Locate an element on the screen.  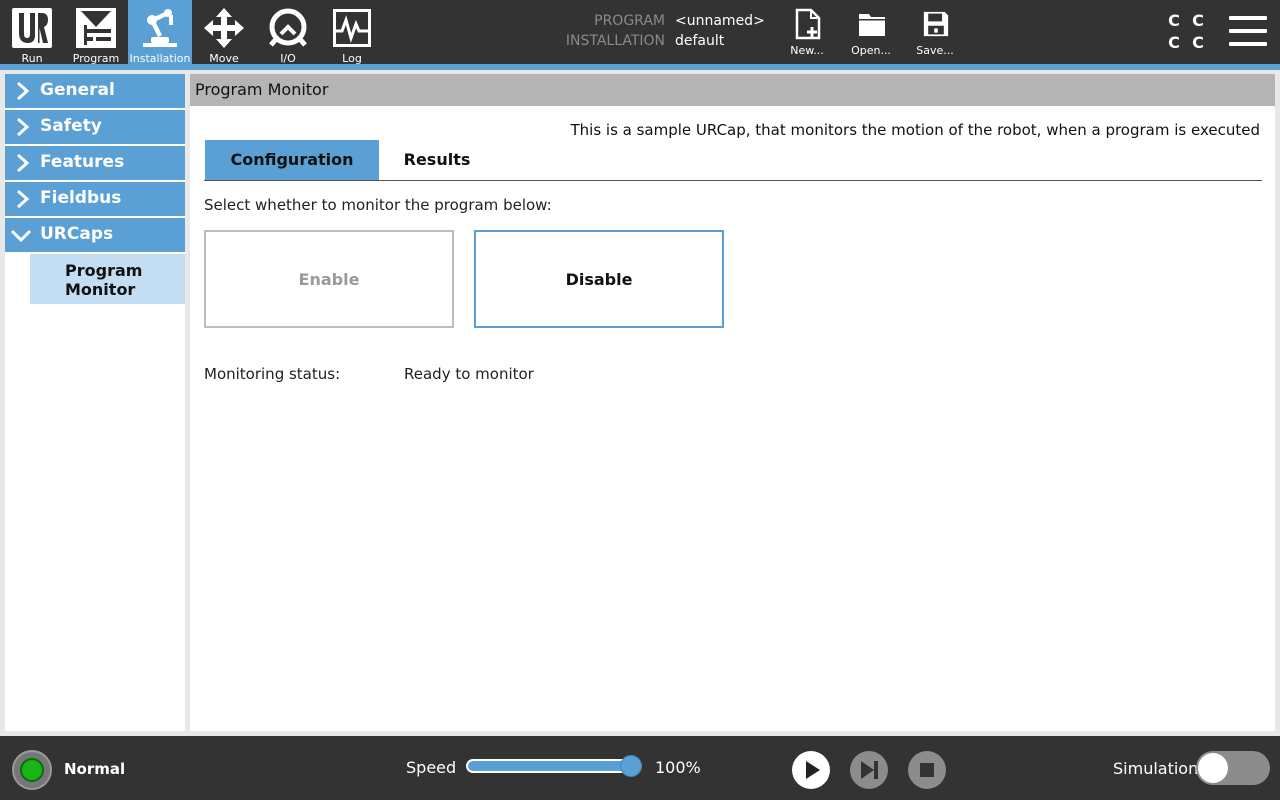
log-graph-icon is located at coordinates (352, 28).